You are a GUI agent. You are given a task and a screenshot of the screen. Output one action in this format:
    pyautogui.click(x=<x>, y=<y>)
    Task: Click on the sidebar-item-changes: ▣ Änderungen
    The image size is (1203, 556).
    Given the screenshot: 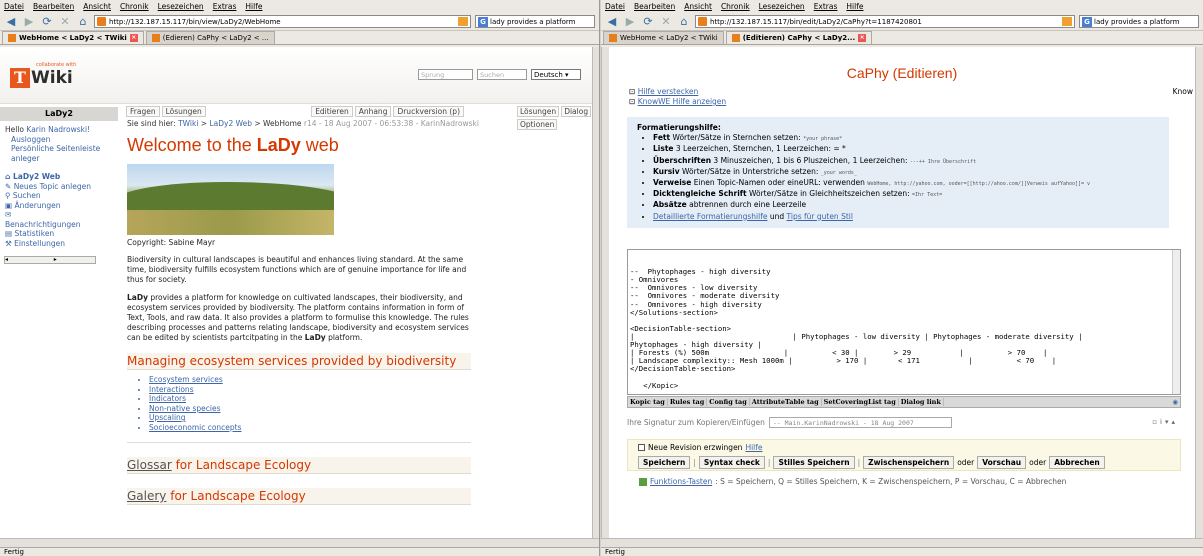 What is the action you would take?
    pyautogui.click(x=61, y=206)
    